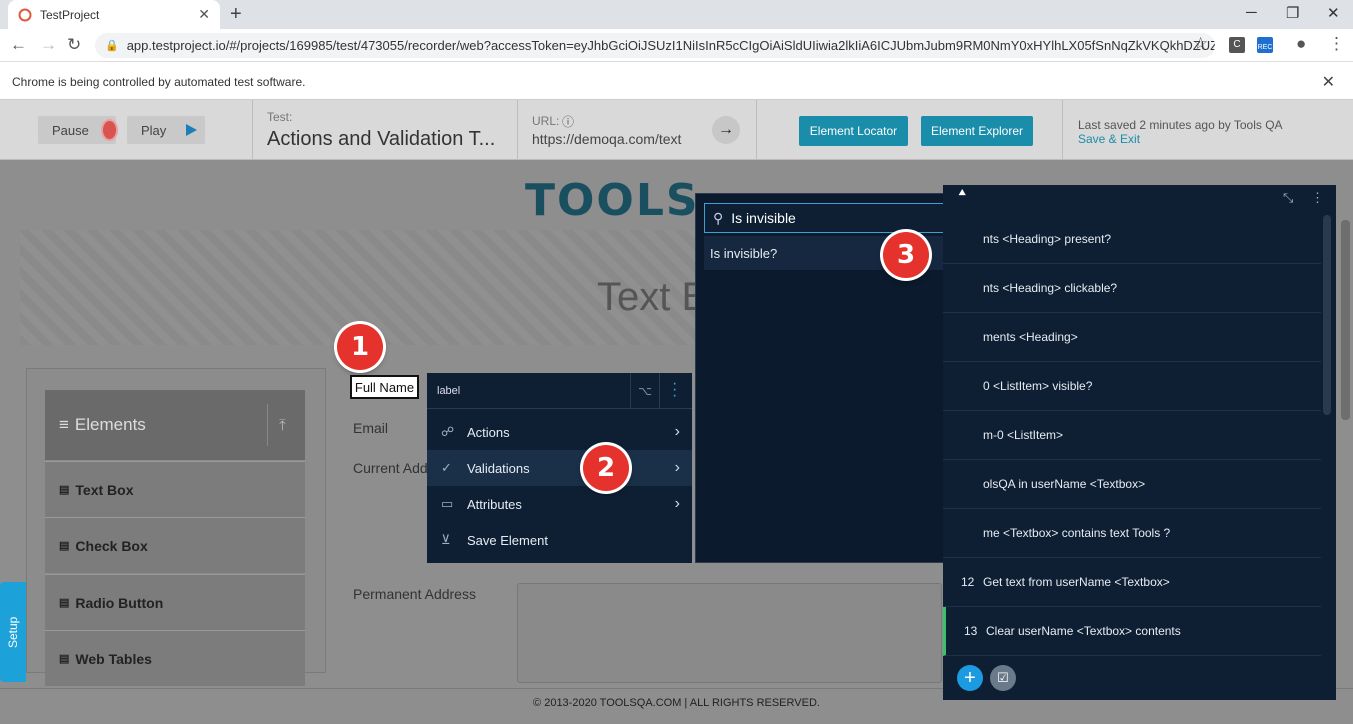 The height and width of the screenshot is (724, 1353). Describe the element at coordinates (546, 121) in the screenshot. I see `url-label: URL:` at that location.